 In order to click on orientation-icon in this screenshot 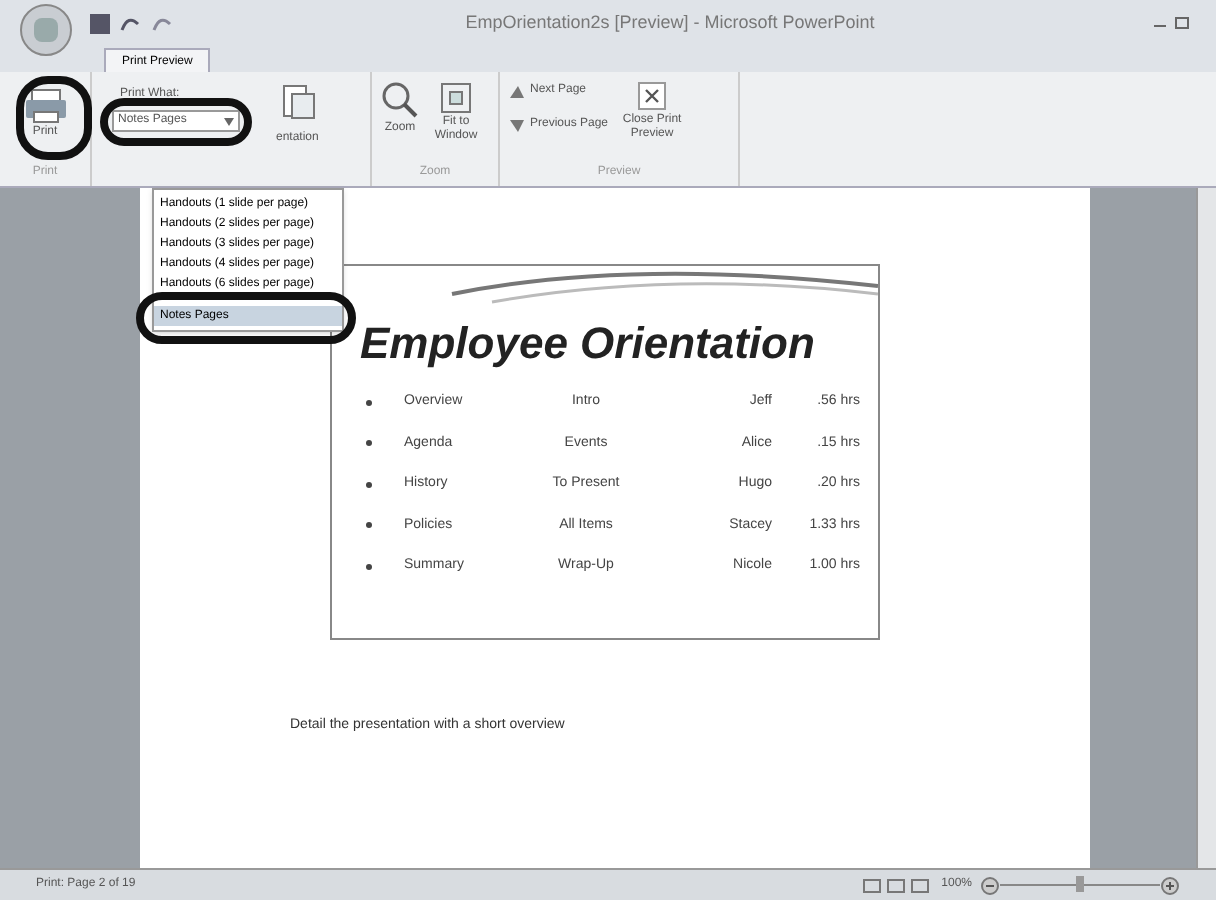, I will do `click(297, 102)`.